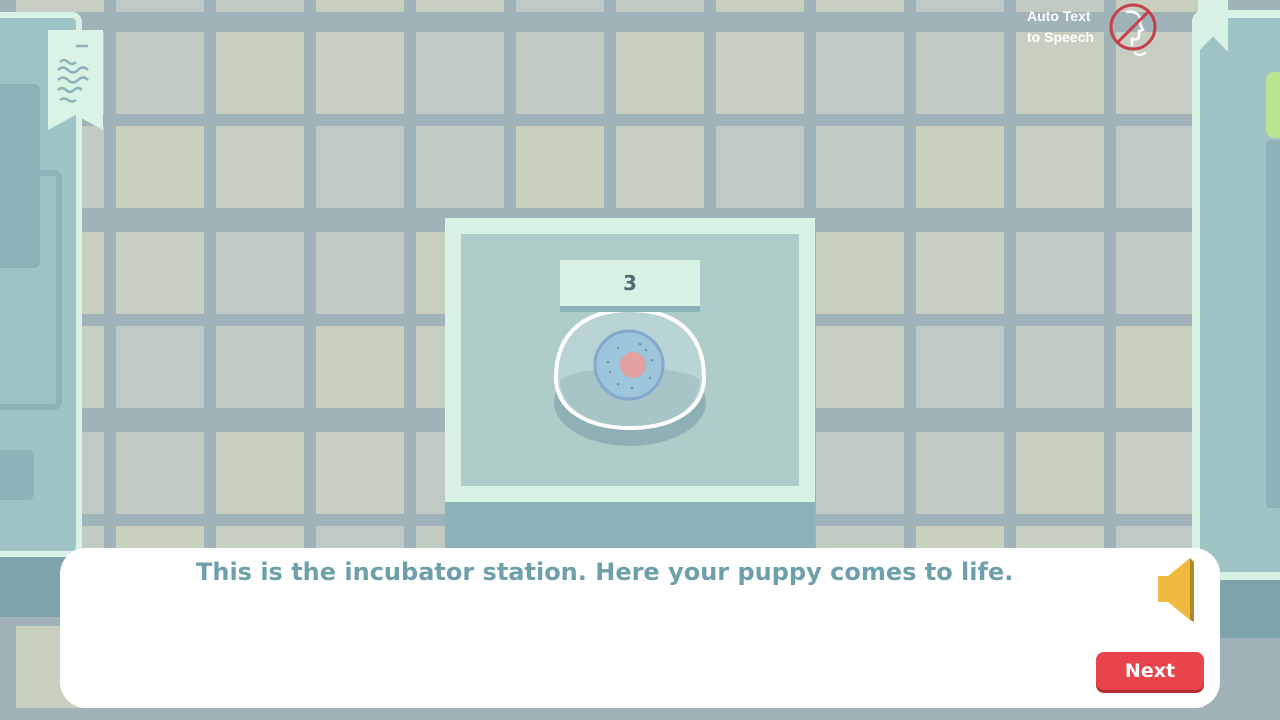 This screenshot has height=720, width=1280. I want to click on left-cabinet-door, so click(31, 290).